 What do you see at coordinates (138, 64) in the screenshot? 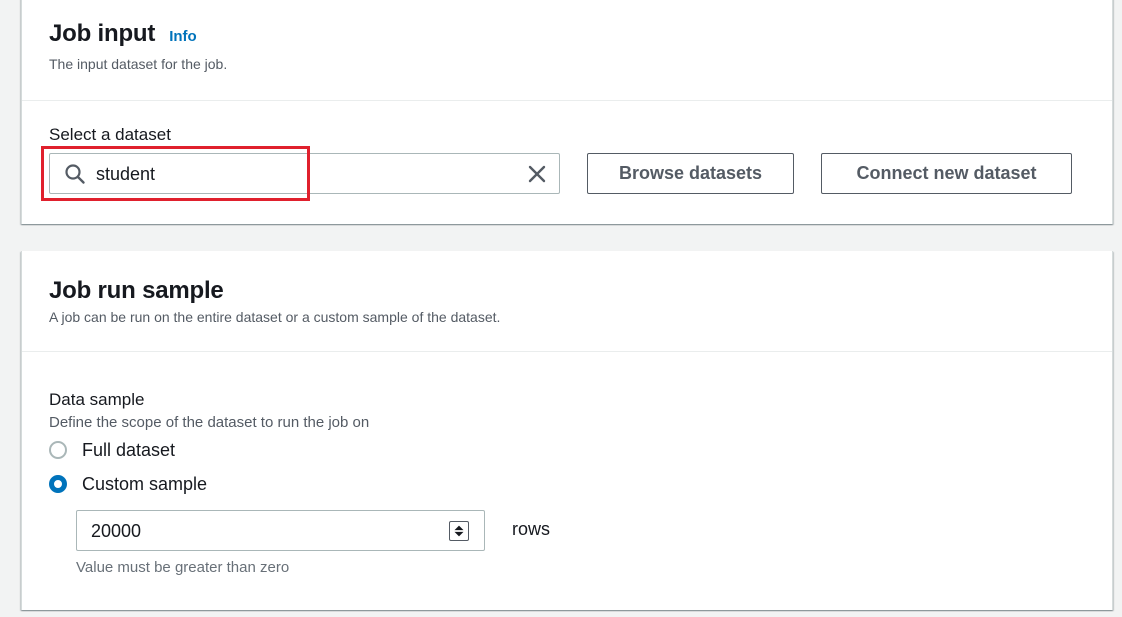
I see `job-input-description: The input dataset for the job.` at bounding box center [138, 64].